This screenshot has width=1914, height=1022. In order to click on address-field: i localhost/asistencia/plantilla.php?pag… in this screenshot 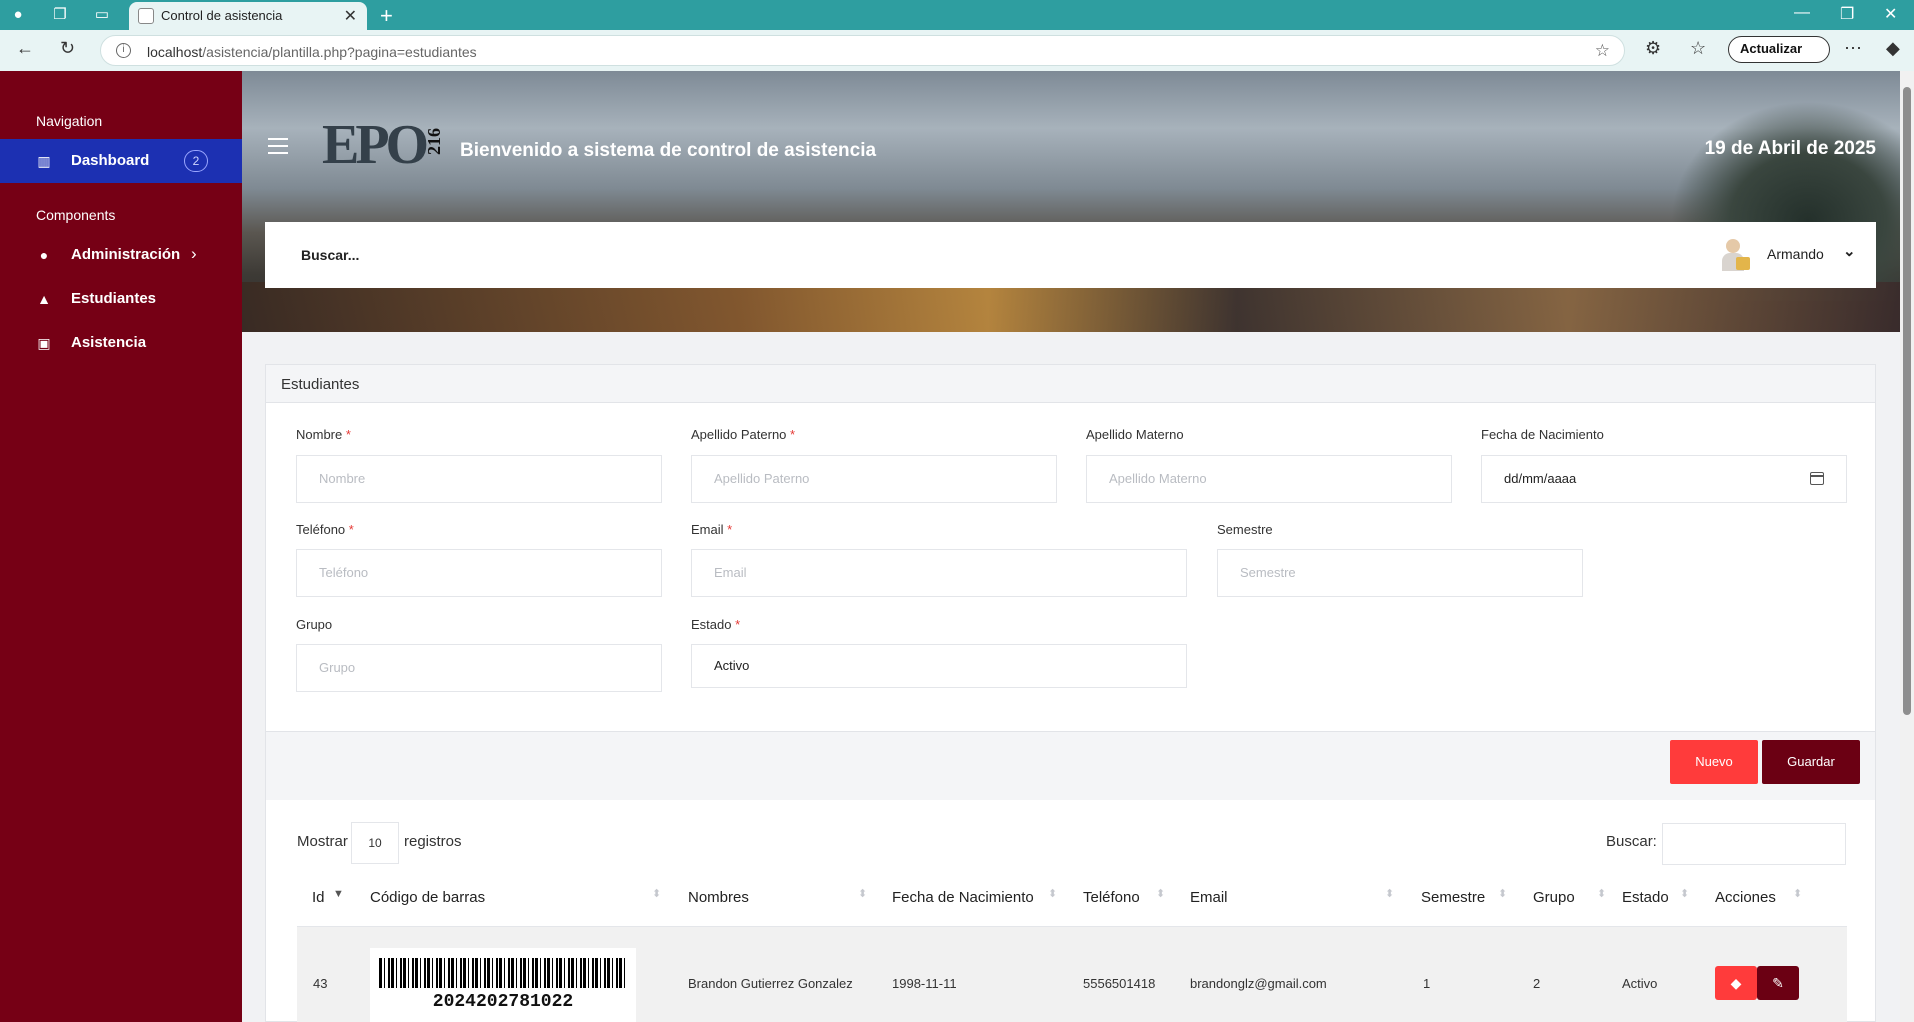, I will do `click(862, 50)`.